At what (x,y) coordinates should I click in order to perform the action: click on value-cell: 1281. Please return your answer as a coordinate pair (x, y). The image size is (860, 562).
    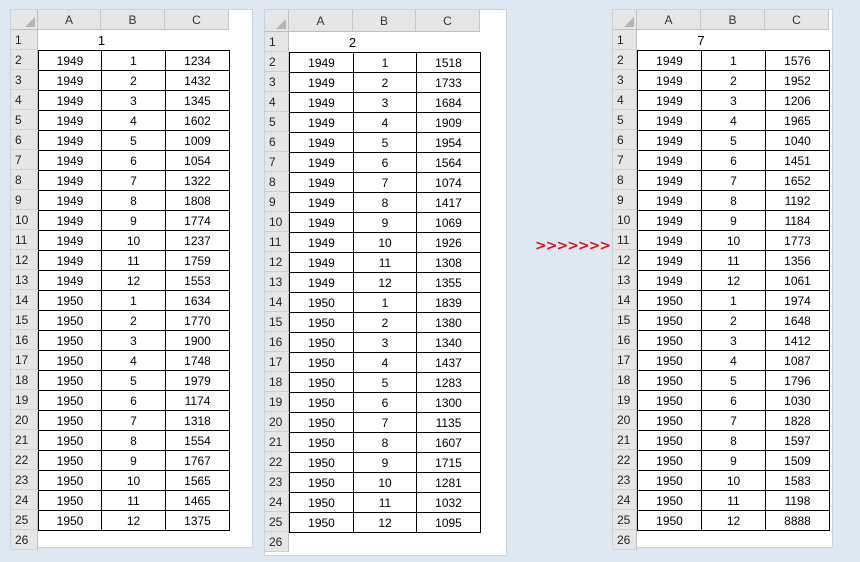
    Looking at the image, I should click on (448, 482).